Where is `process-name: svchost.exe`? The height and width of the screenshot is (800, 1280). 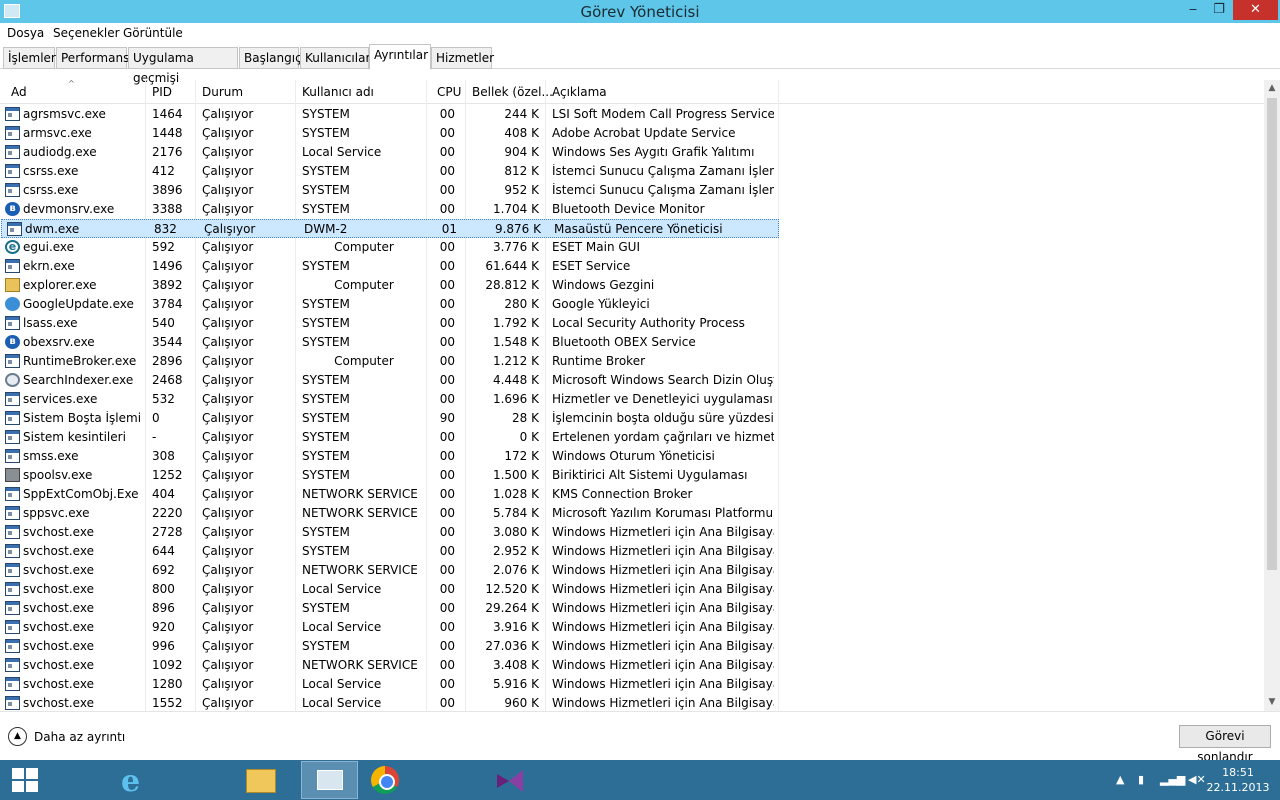
process-name: svchost.exe is located at coordinates (58, 570).